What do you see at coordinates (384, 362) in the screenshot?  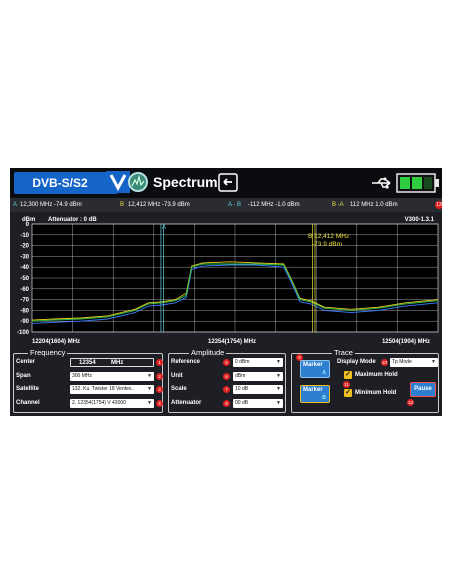 I see `callout-badge: 10` at bounding box center [384, 362].